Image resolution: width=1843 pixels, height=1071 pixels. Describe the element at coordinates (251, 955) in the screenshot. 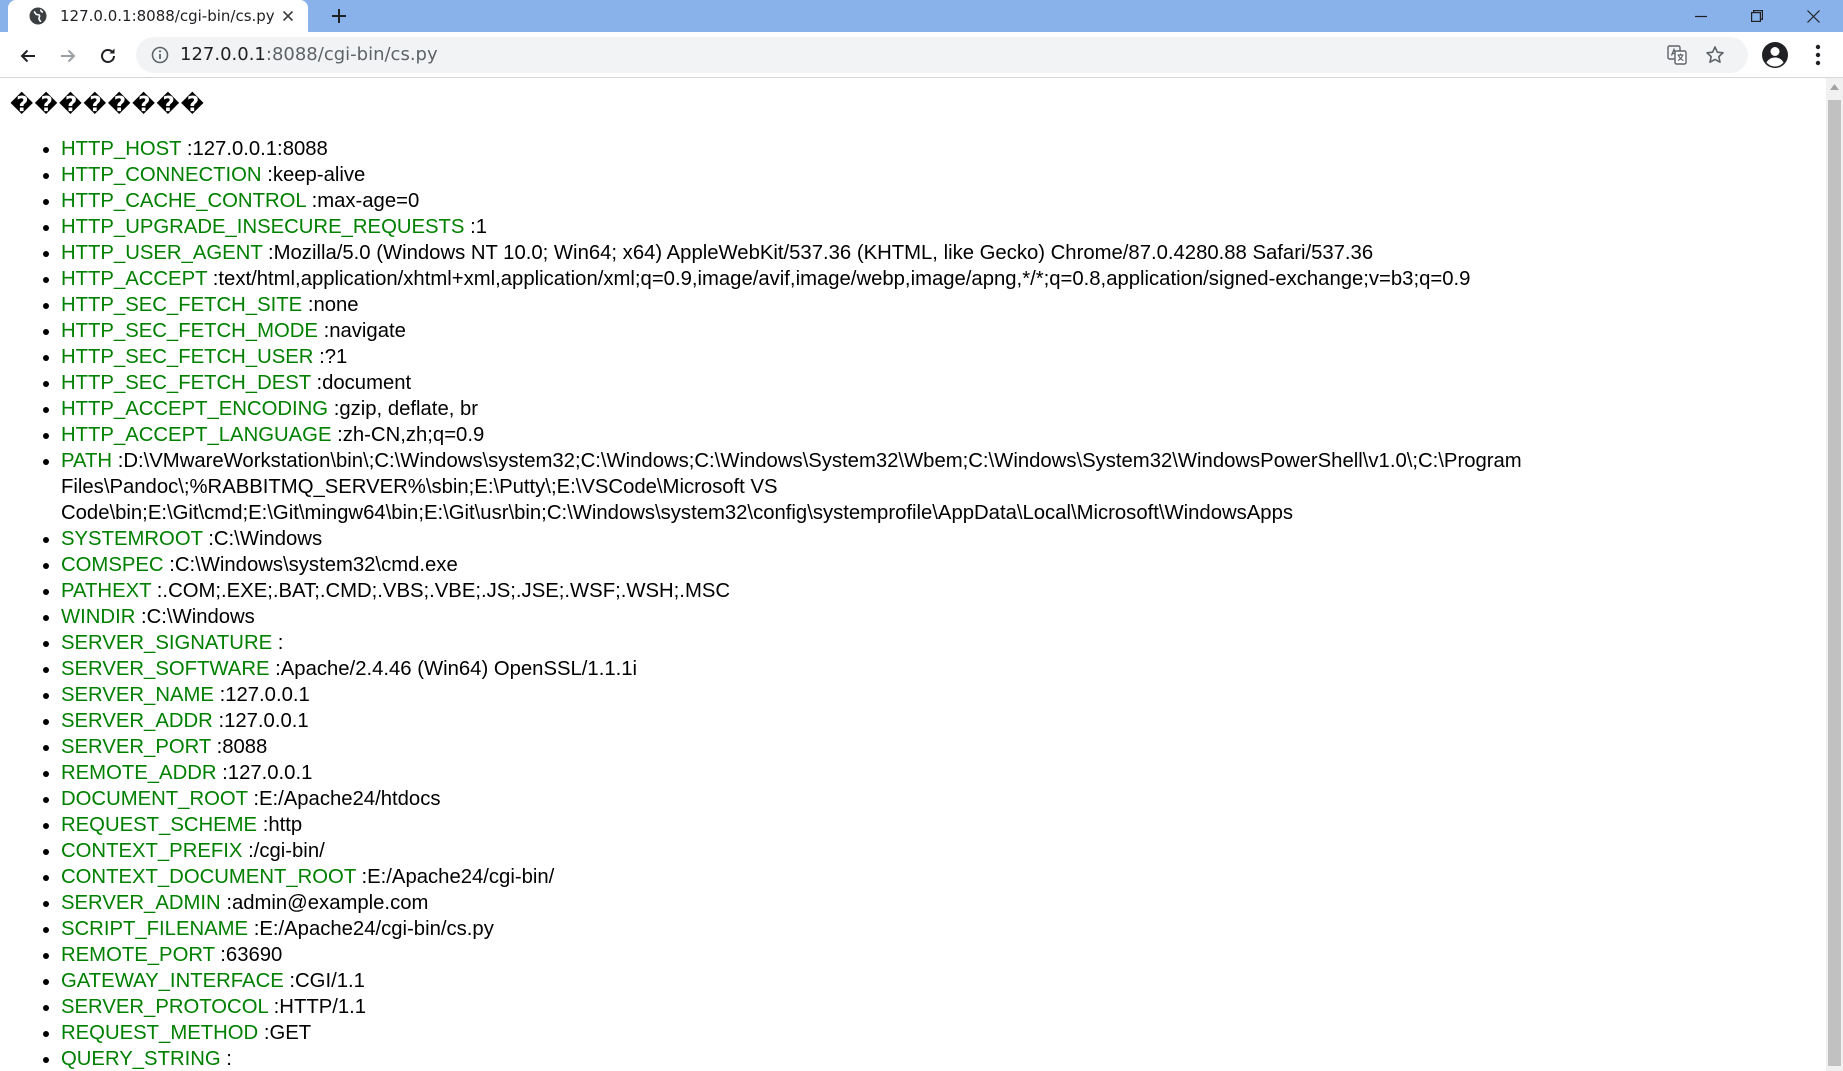

I see `env-variable-value: :63690` at that location.